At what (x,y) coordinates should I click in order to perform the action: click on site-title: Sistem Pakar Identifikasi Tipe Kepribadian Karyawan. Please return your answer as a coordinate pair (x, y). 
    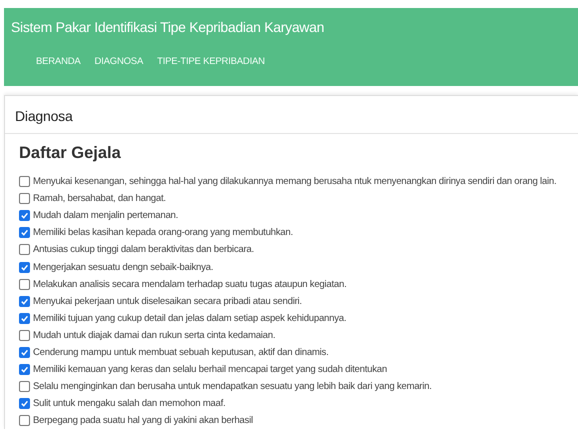
    Looking at the image, I should click on (168, 27).